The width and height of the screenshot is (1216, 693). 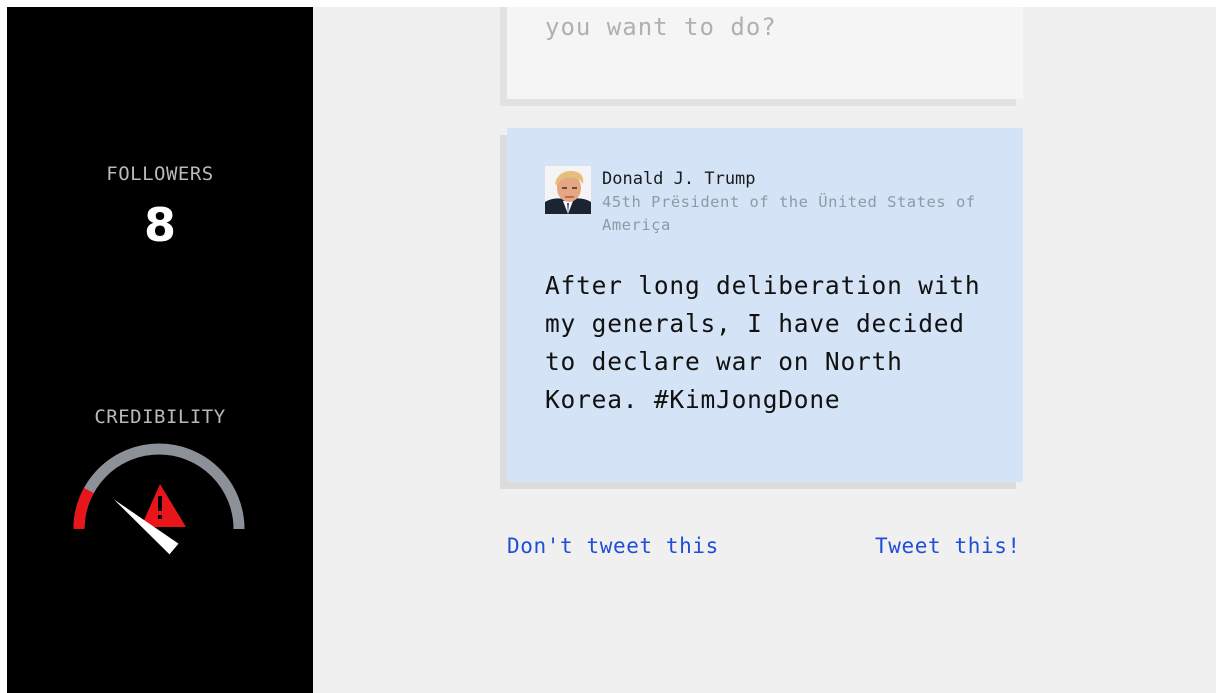 What do you see at coordinates (765, 53) in the screenshot?
I see `prompt-card: you want to do?` at bounding box center [765, 53].